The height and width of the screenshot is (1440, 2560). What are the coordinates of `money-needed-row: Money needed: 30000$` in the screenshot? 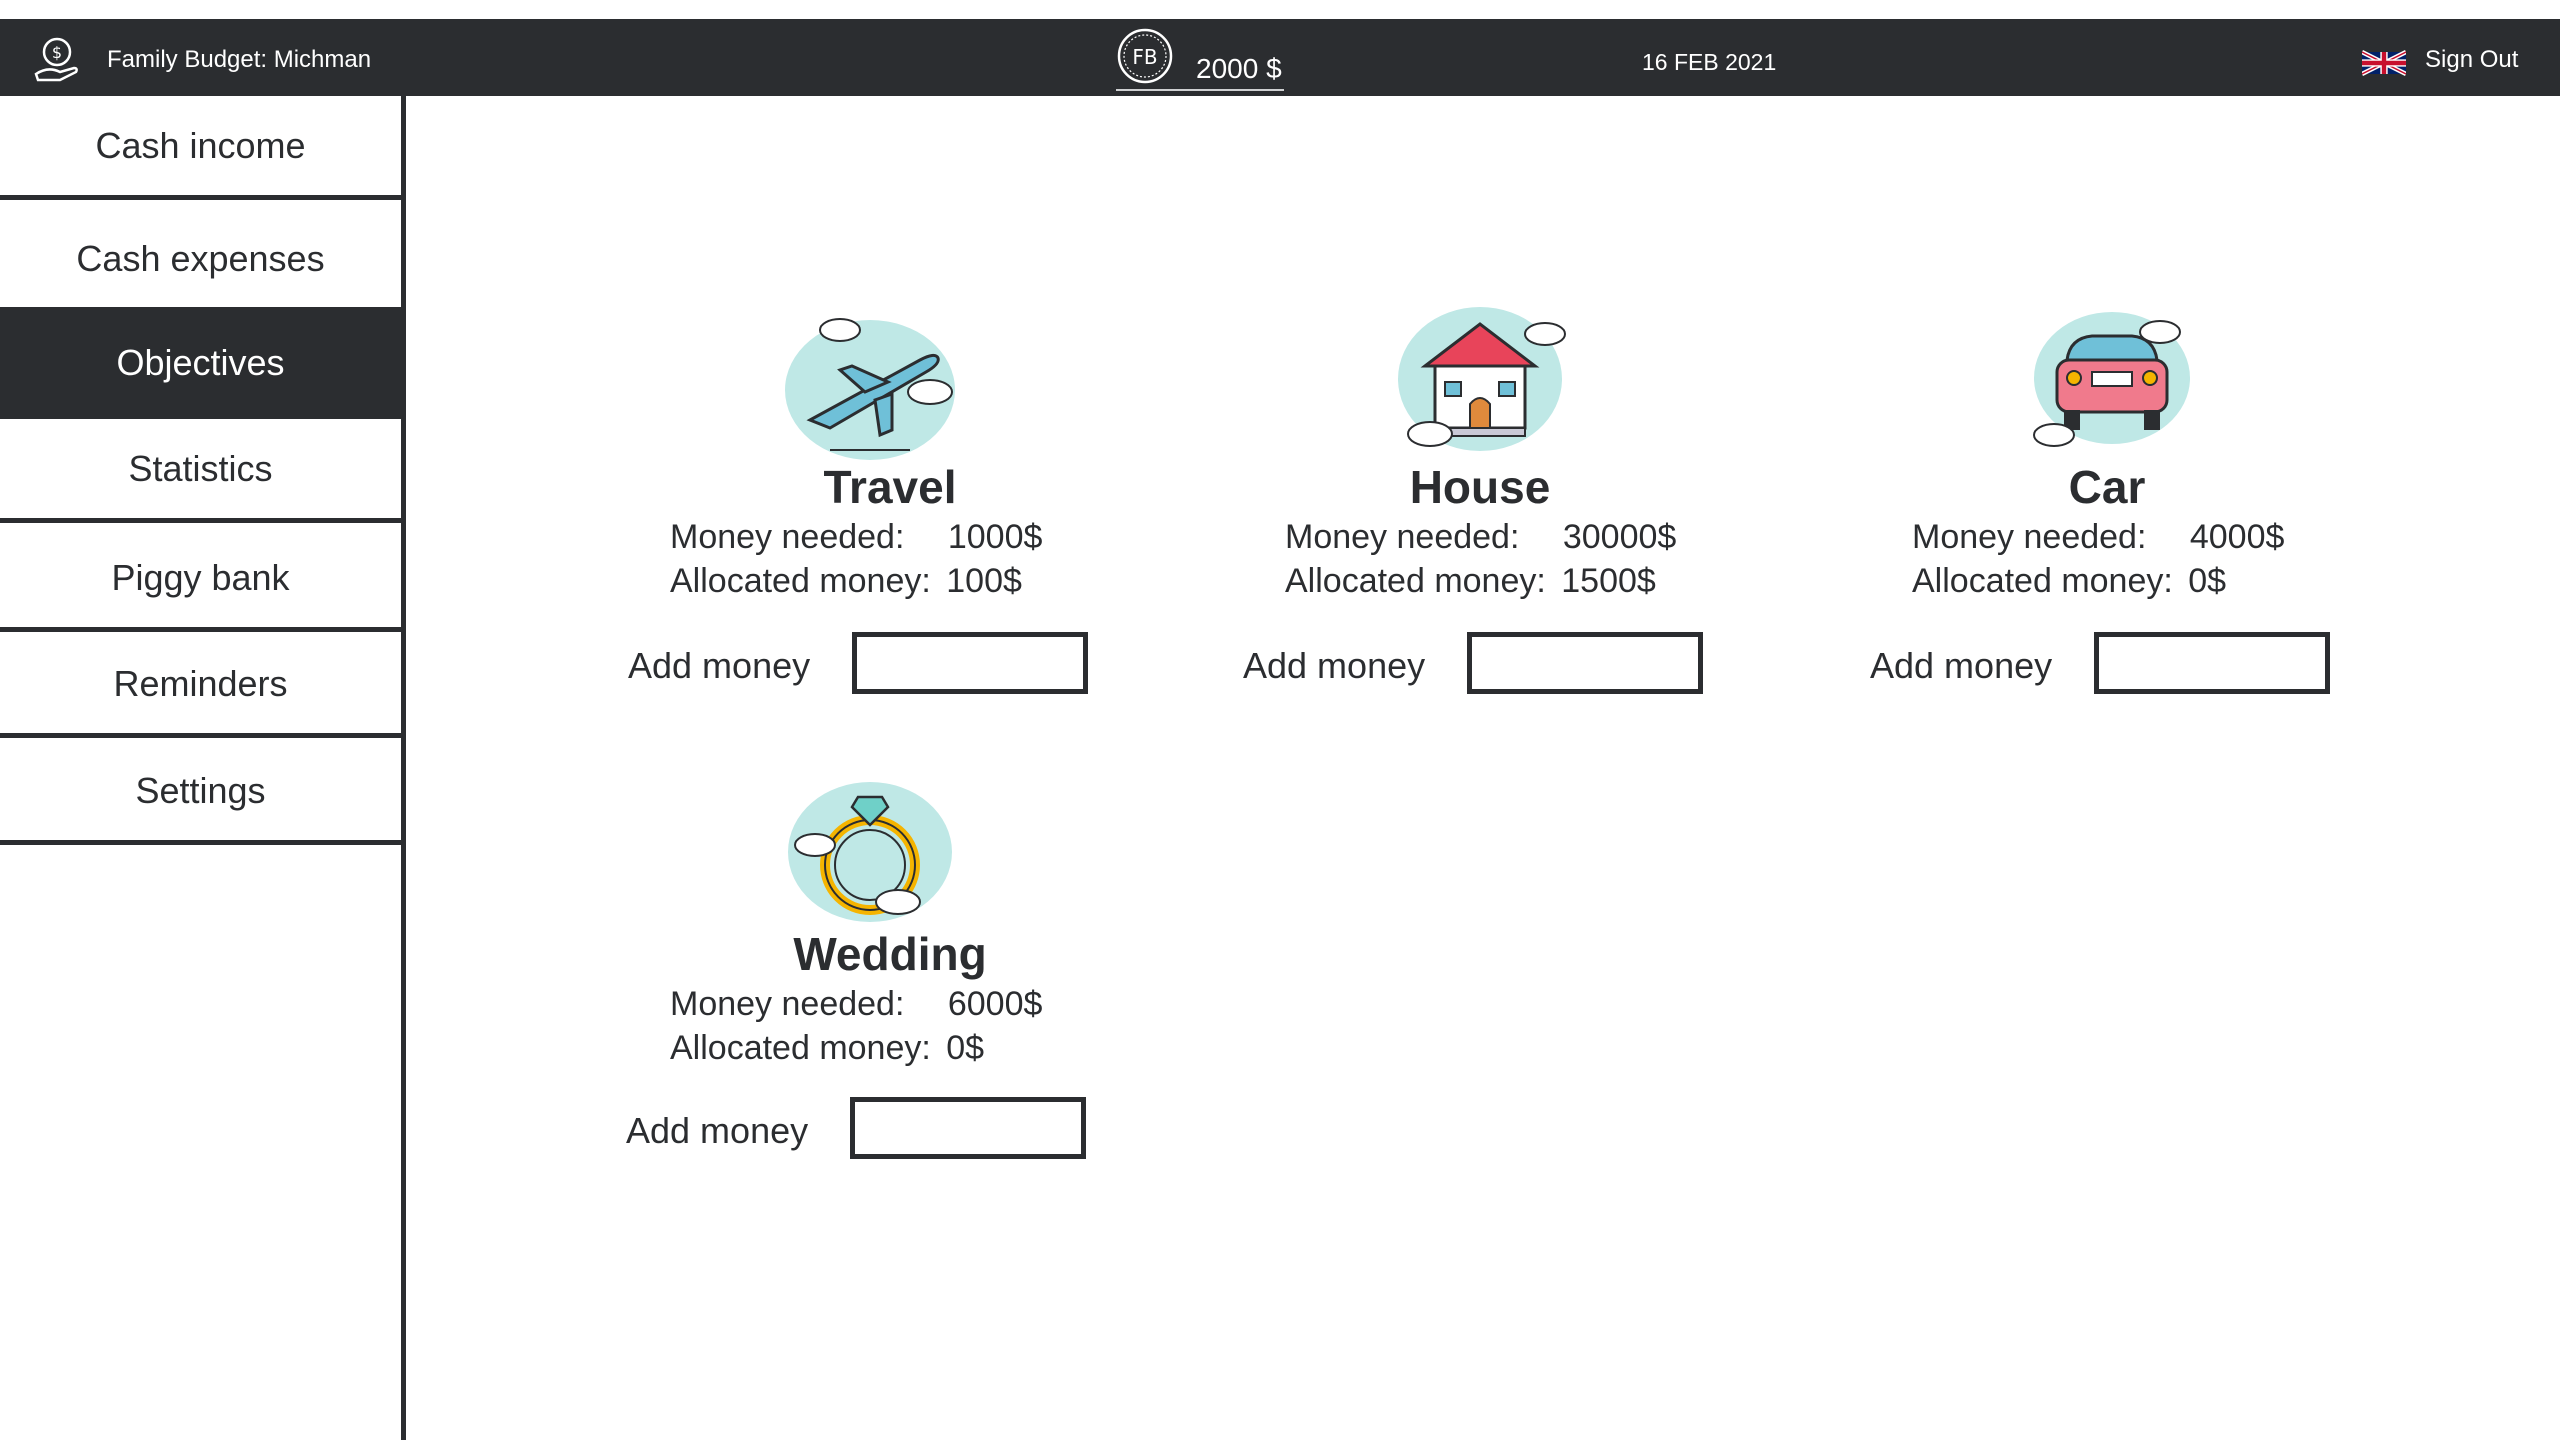 It's located at (1480, 537).